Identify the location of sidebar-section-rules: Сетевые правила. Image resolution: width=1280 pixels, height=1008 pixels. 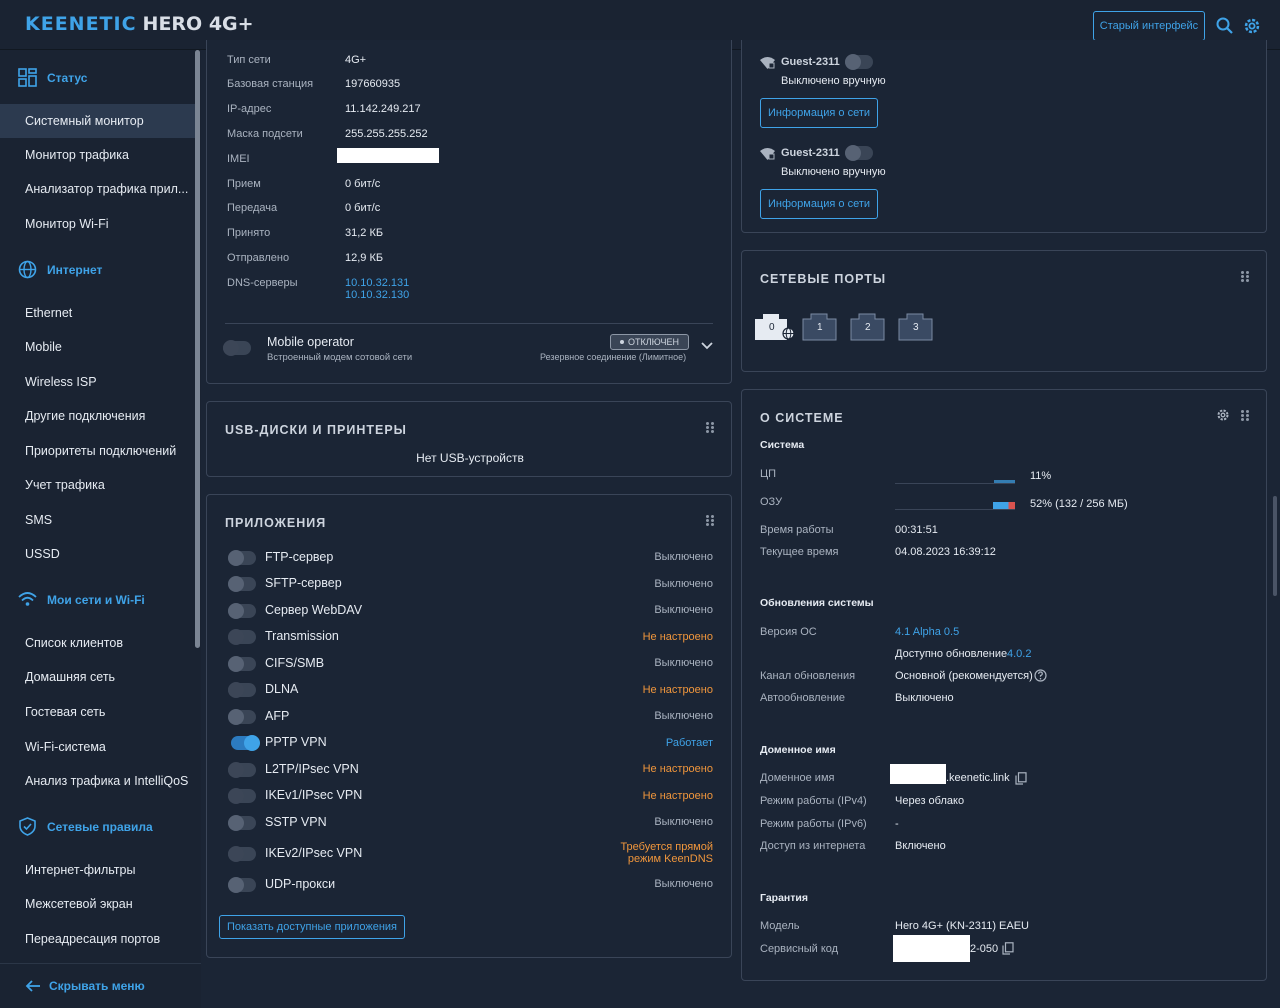
(85, 826).